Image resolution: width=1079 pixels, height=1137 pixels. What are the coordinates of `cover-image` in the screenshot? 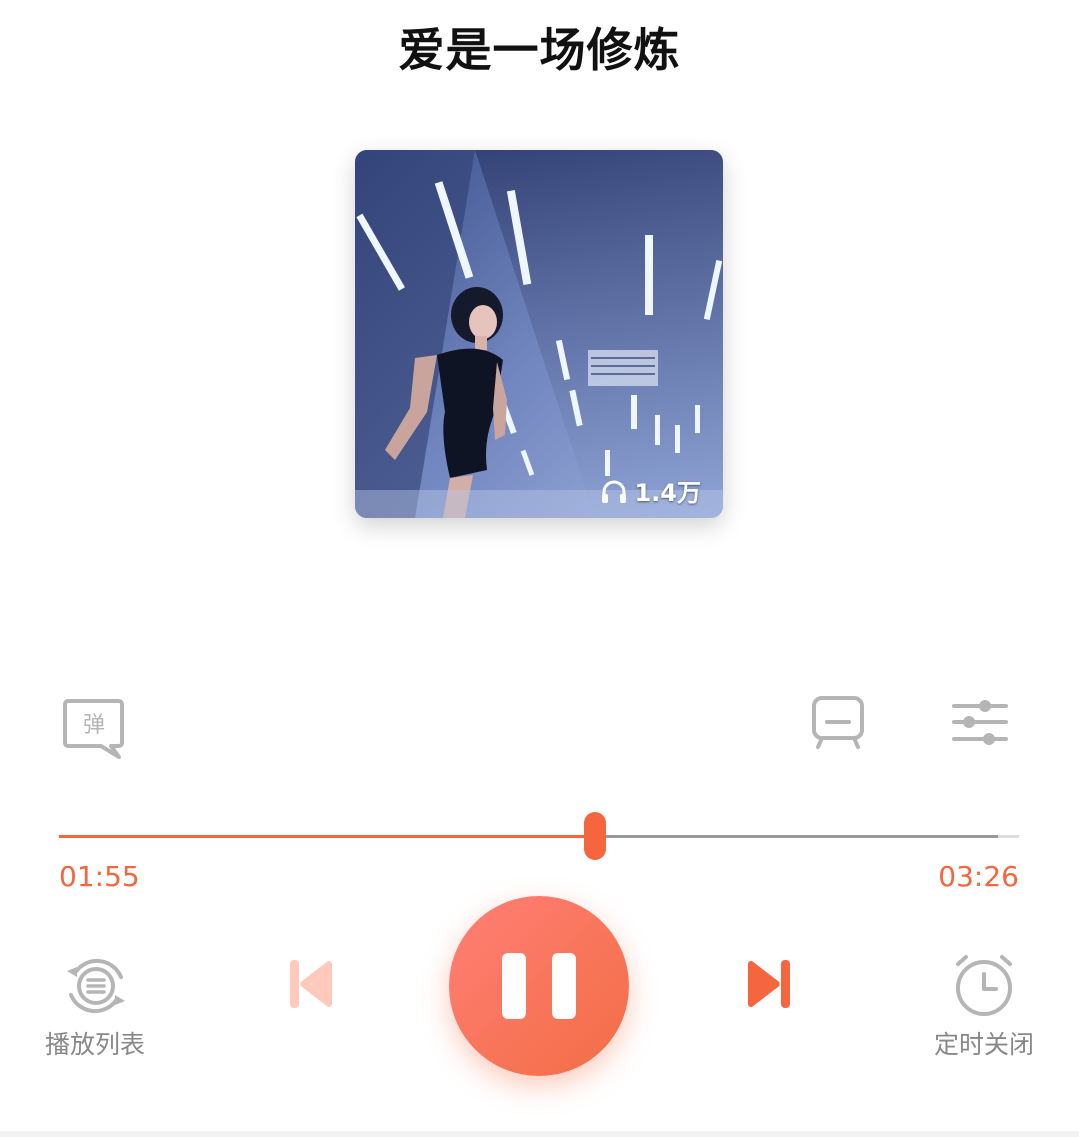 It's located at (539, 334).